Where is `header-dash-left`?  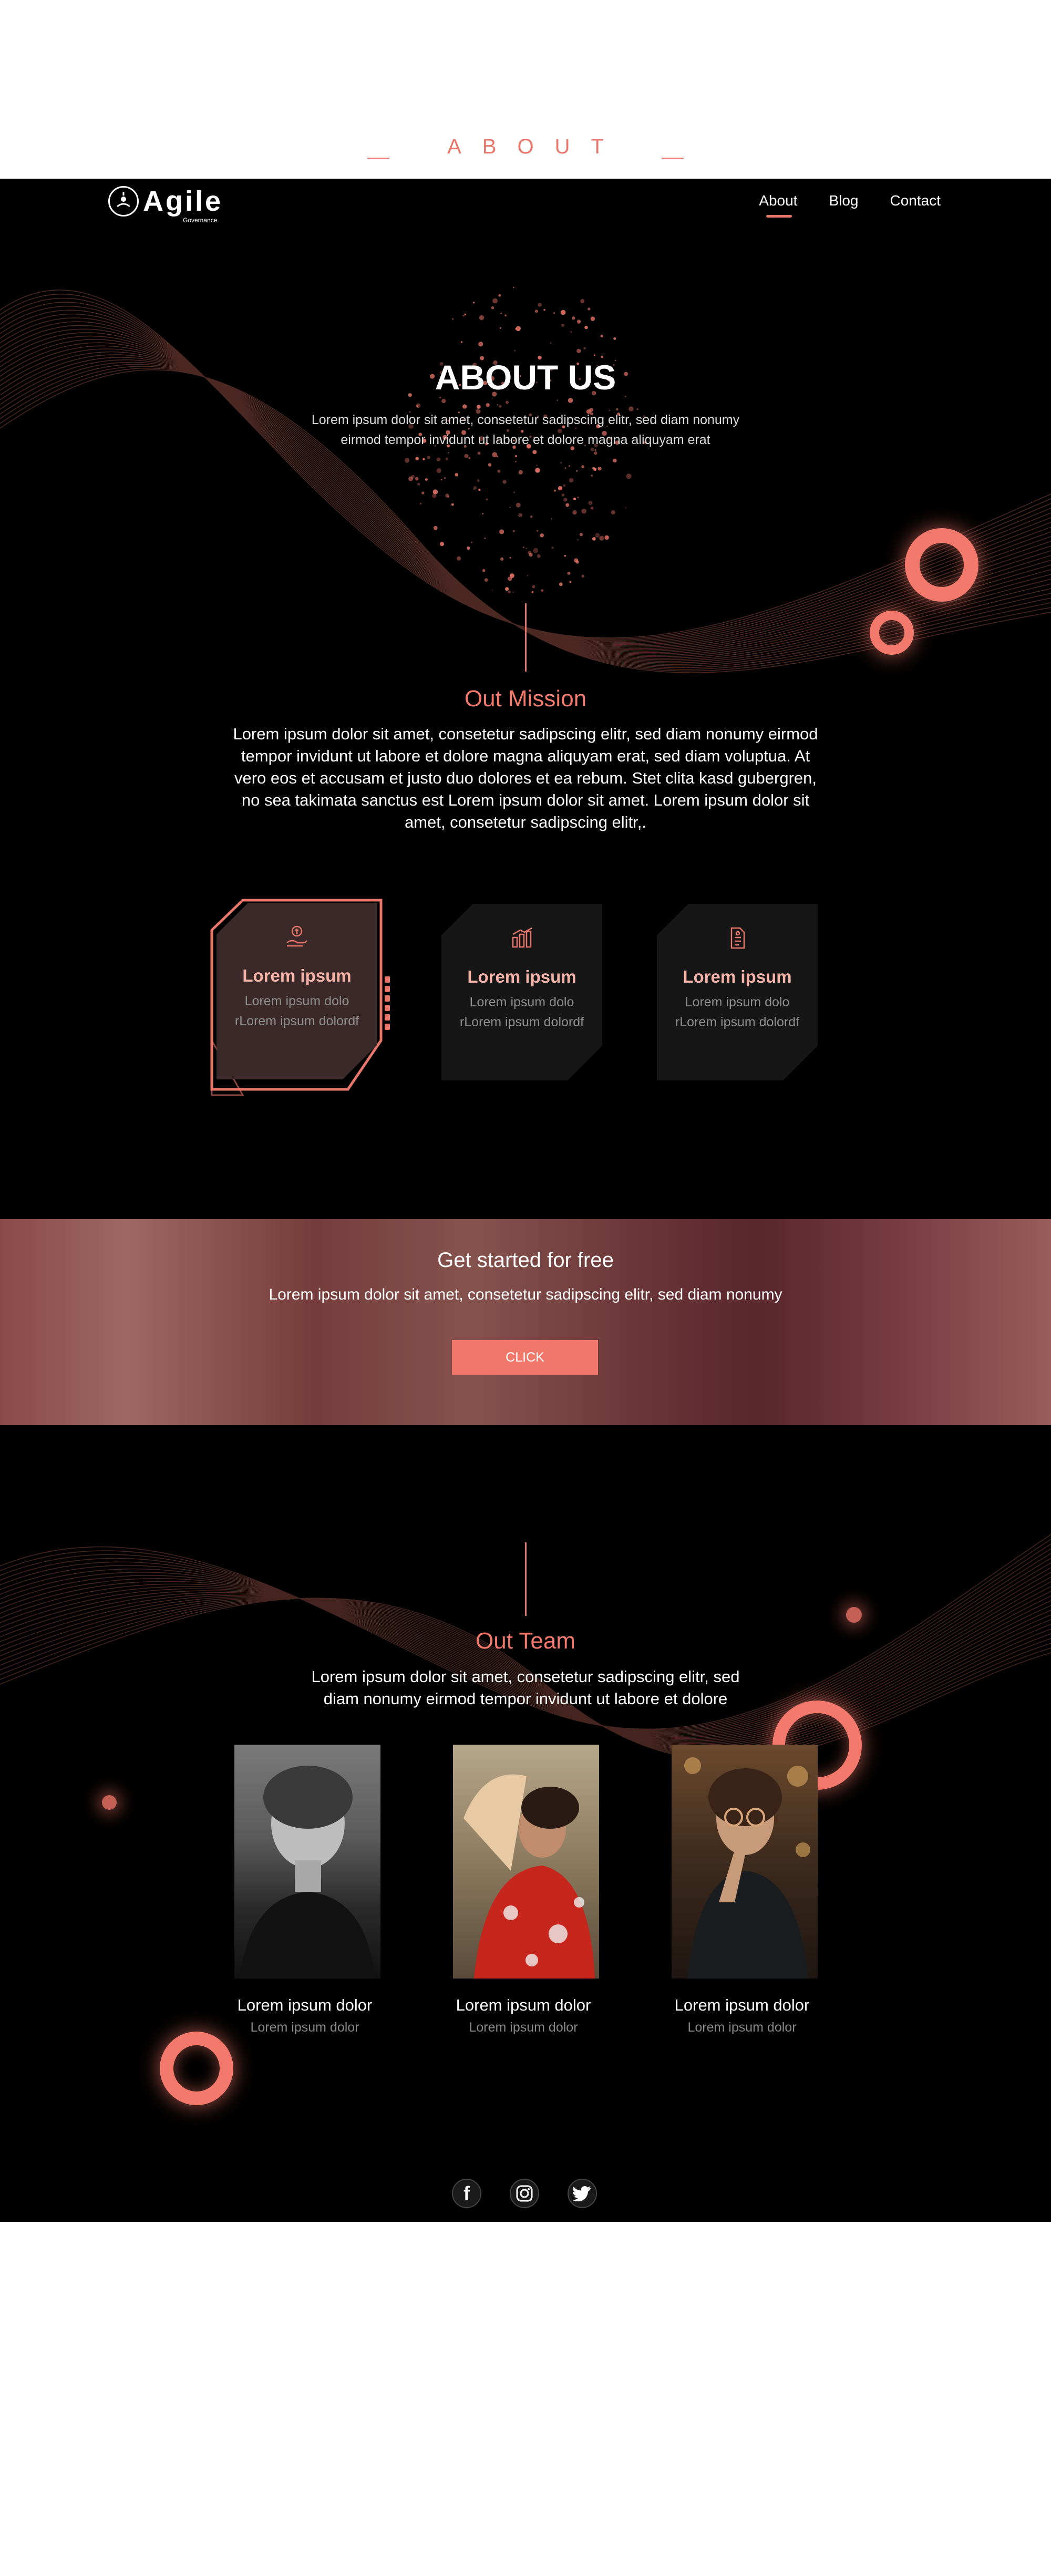
header-dash-left is located at coordinates (378, 158).